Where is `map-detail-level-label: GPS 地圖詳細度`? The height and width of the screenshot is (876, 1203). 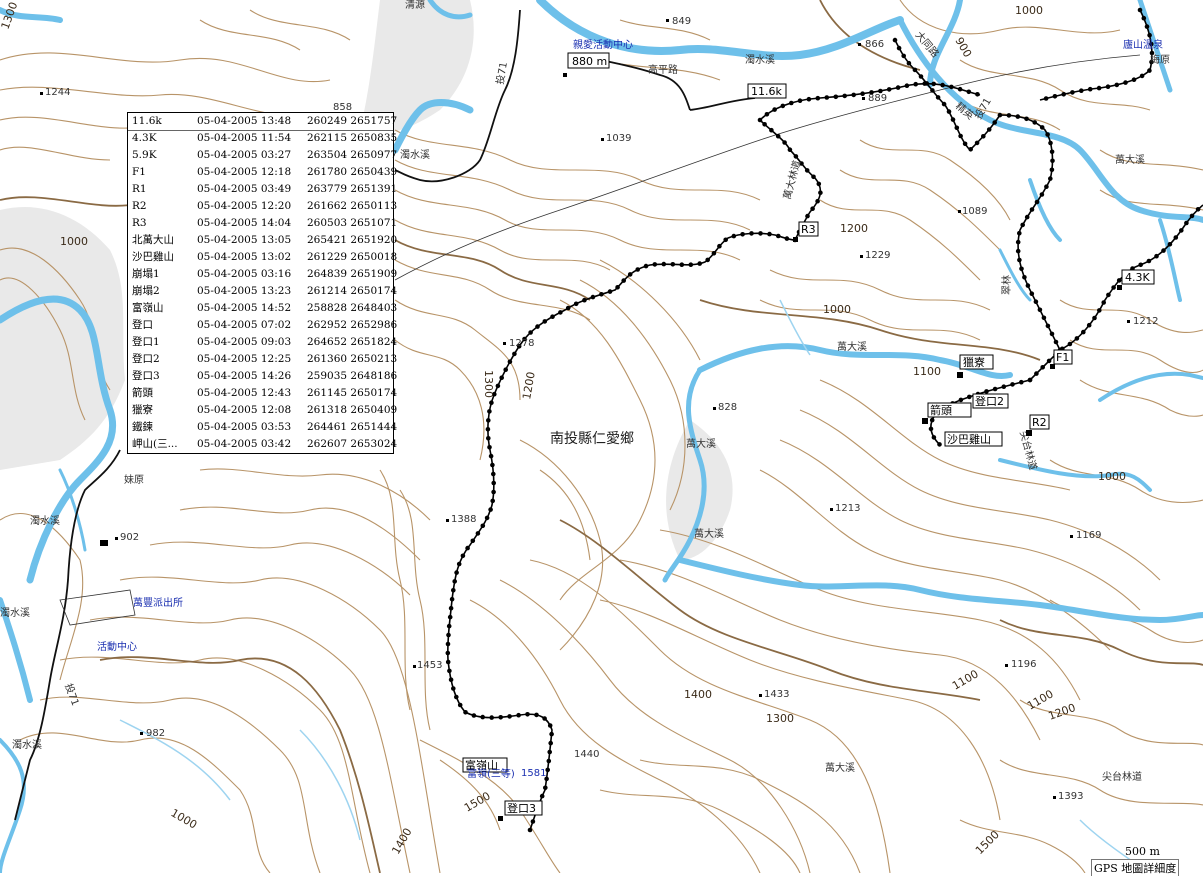
map-detail-level-label: GPS 地圖詳細度 is located at coordinates (1135, 867).